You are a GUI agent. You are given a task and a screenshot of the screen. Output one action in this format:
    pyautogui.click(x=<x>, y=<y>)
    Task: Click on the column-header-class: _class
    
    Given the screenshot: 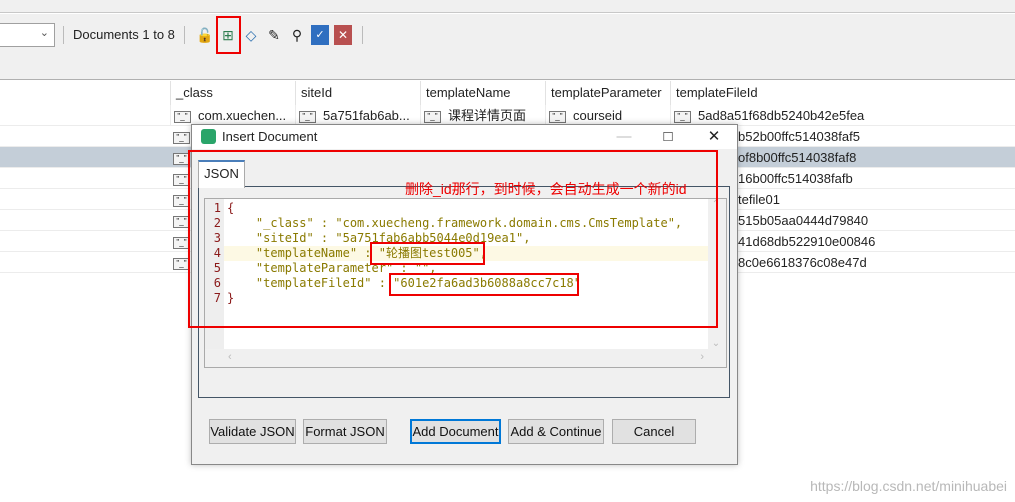 What is the action you would take?
    pyautogui.click(x=232, y=93)
    